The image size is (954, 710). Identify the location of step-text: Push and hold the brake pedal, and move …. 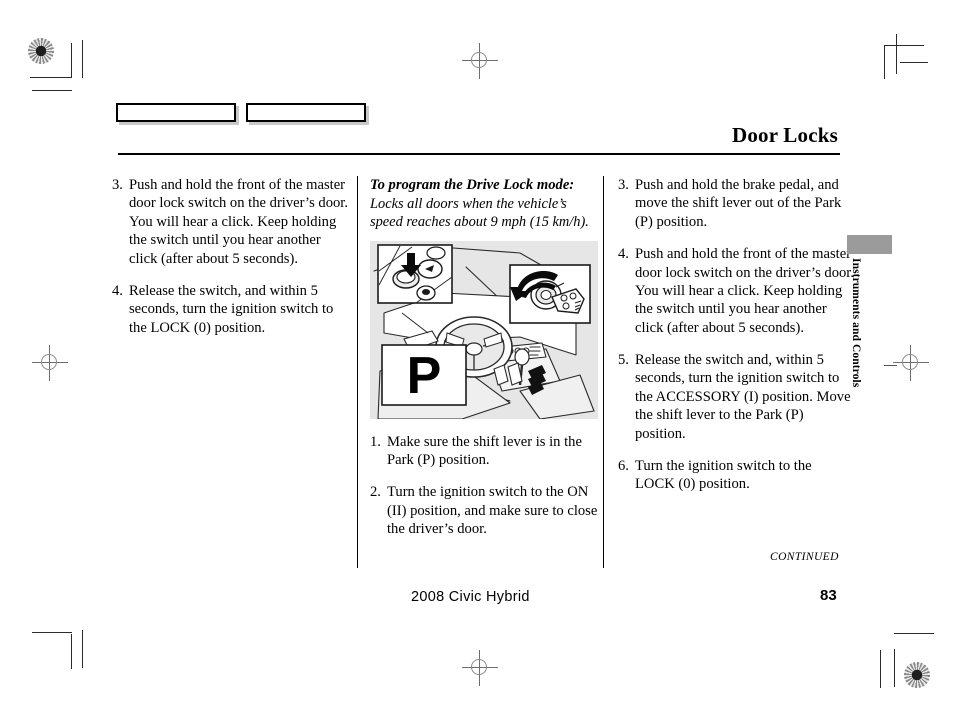
(738, 203).